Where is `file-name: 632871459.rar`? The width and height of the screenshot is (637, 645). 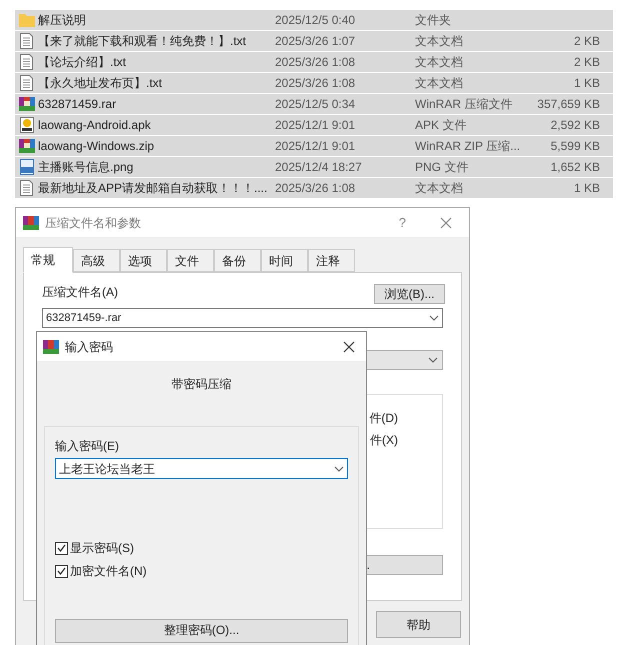 file-name: 632871459.rar is located at coordinates (78, 104).